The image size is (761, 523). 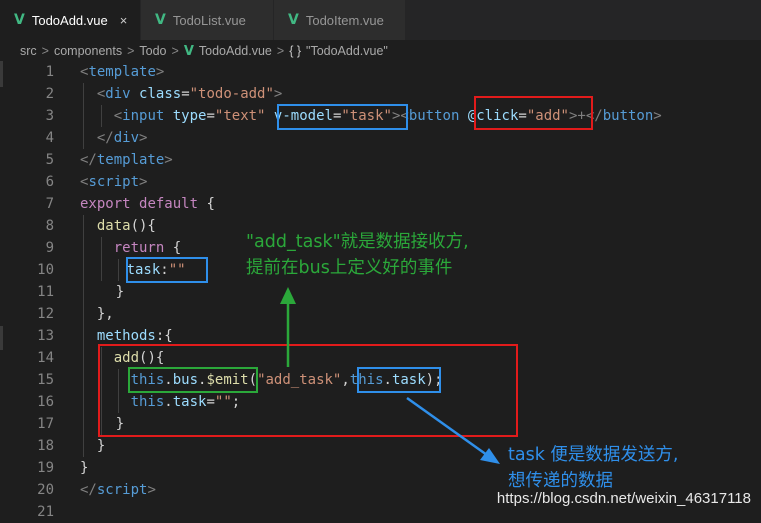 What do you see at coordinates (347, 51) in the screenshot?
I see `breadcrumb-symbol: "TodoAdd.vue"` at bounding box center [347, 51].